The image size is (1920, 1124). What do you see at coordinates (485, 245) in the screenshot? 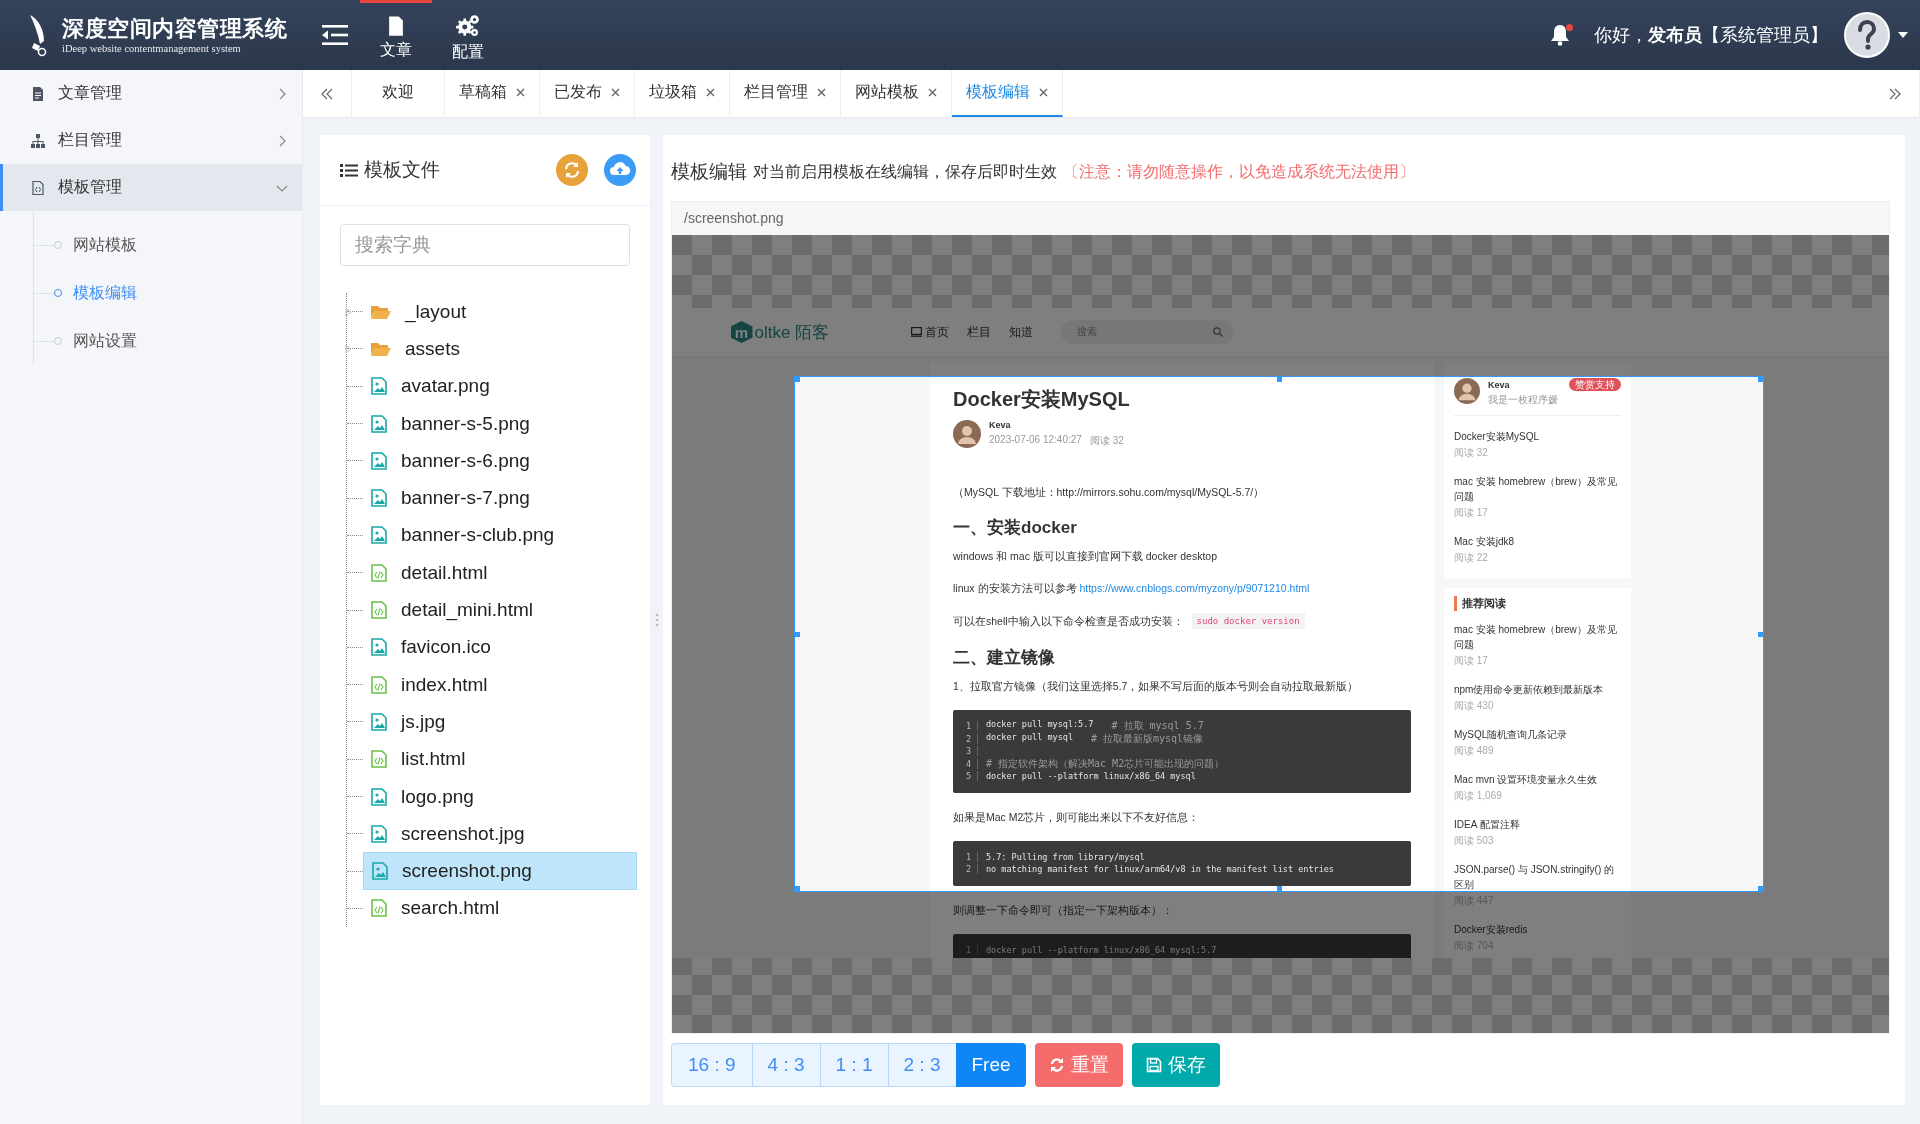
I see `search-field: 搜索字典` at bounding box center [485, 245].